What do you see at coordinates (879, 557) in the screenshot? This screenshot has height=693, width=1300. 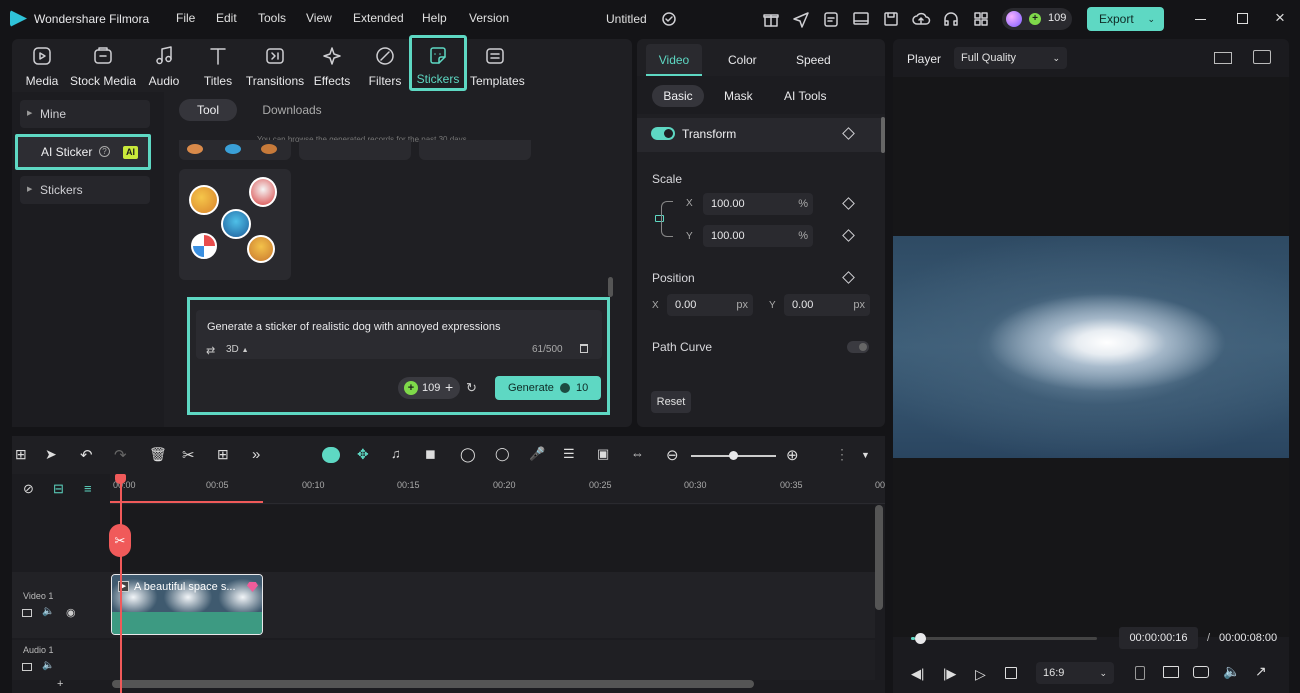 I see `timeline-vertical-scrollbar` at bounding box center [879, 557].